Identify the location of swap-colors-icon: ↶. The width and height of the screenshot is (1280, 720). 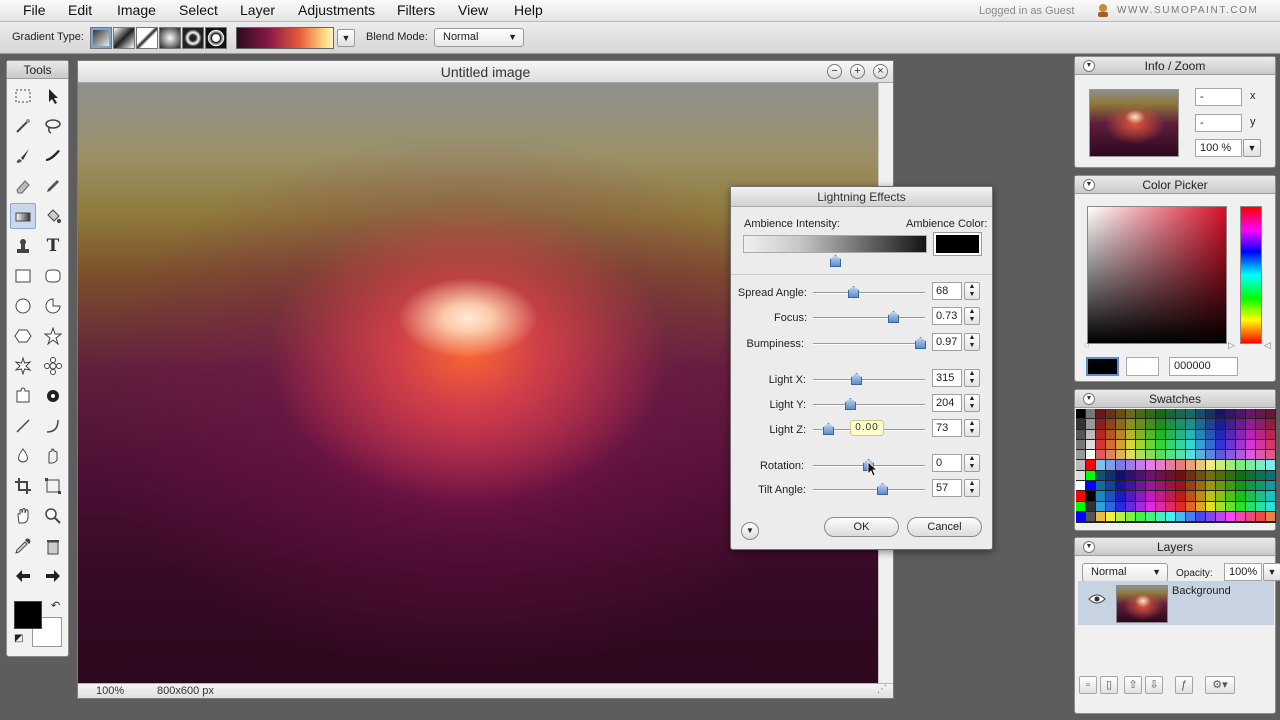
(55, 605).